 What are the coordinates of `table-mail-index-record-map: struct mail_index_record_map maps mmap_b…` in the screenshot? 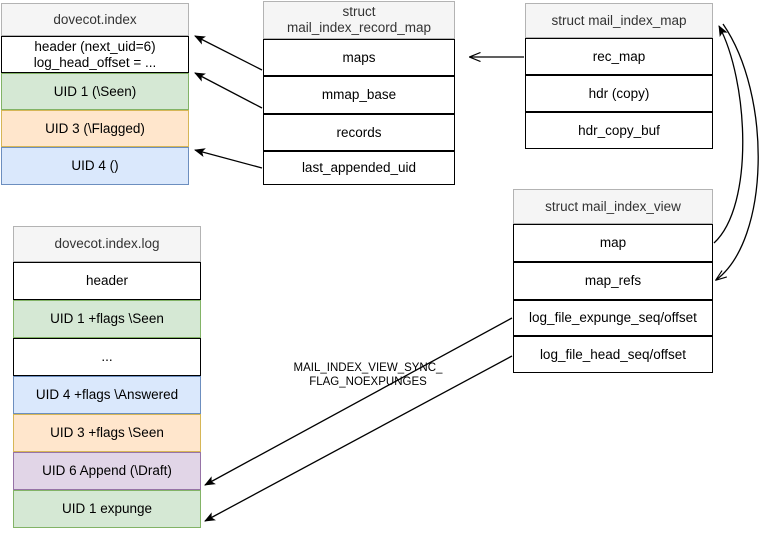 It's located at (359, 93).